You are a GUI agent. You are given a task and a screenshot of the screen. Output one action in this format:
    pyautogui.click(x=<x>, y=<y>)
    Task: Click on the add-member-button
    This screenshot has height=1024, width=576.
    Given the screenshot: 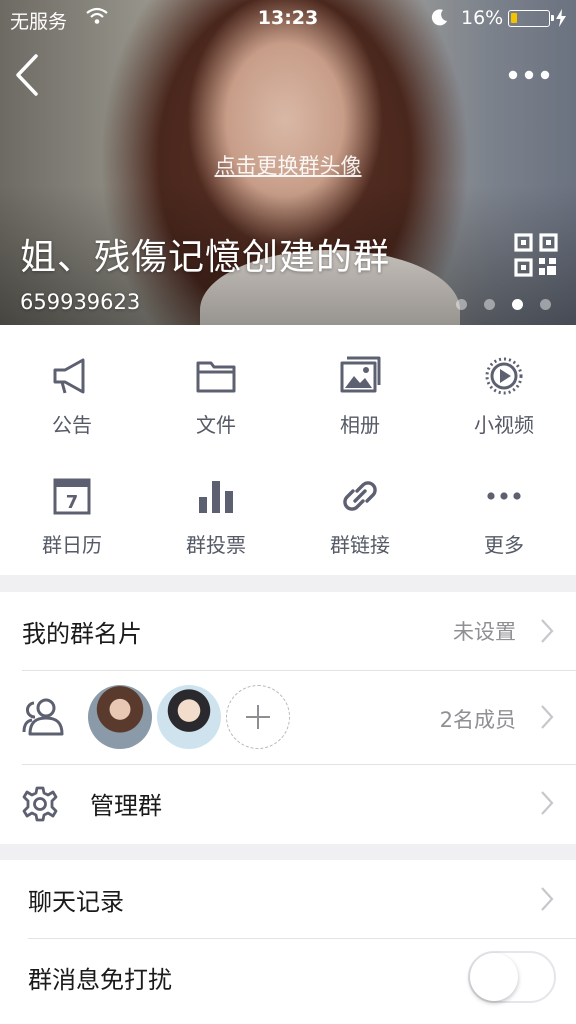 What is the action you would take?
    pyautogui.click(x=258, y=717)
    